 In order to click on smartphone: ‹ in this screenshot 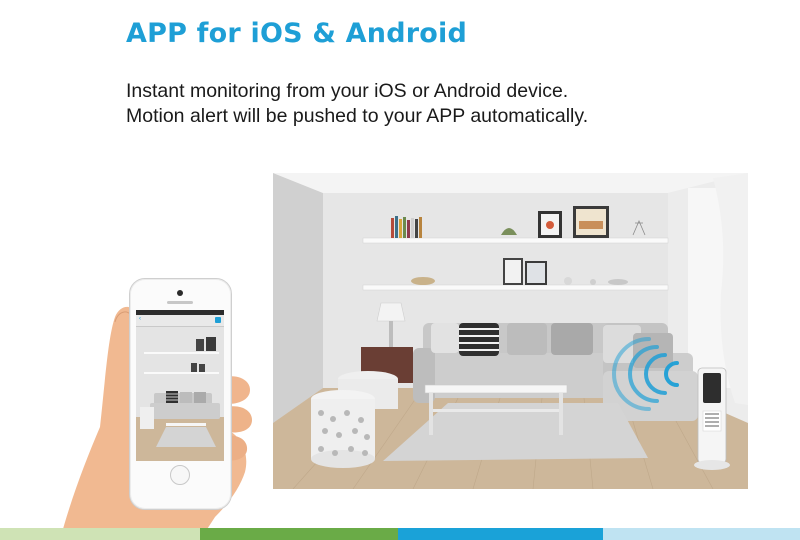, I will do `click(180, 394)`.